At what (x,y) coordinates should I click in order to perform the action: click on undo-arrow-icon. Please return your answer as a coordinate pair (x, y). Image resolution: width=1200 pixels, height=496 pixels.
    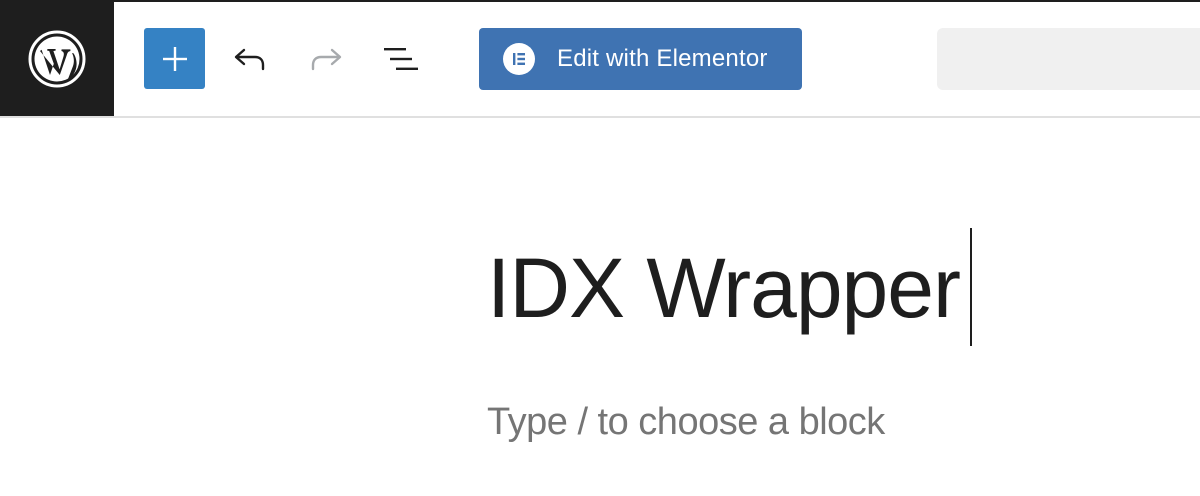
    Looking at the image, I should click on (249, 59).